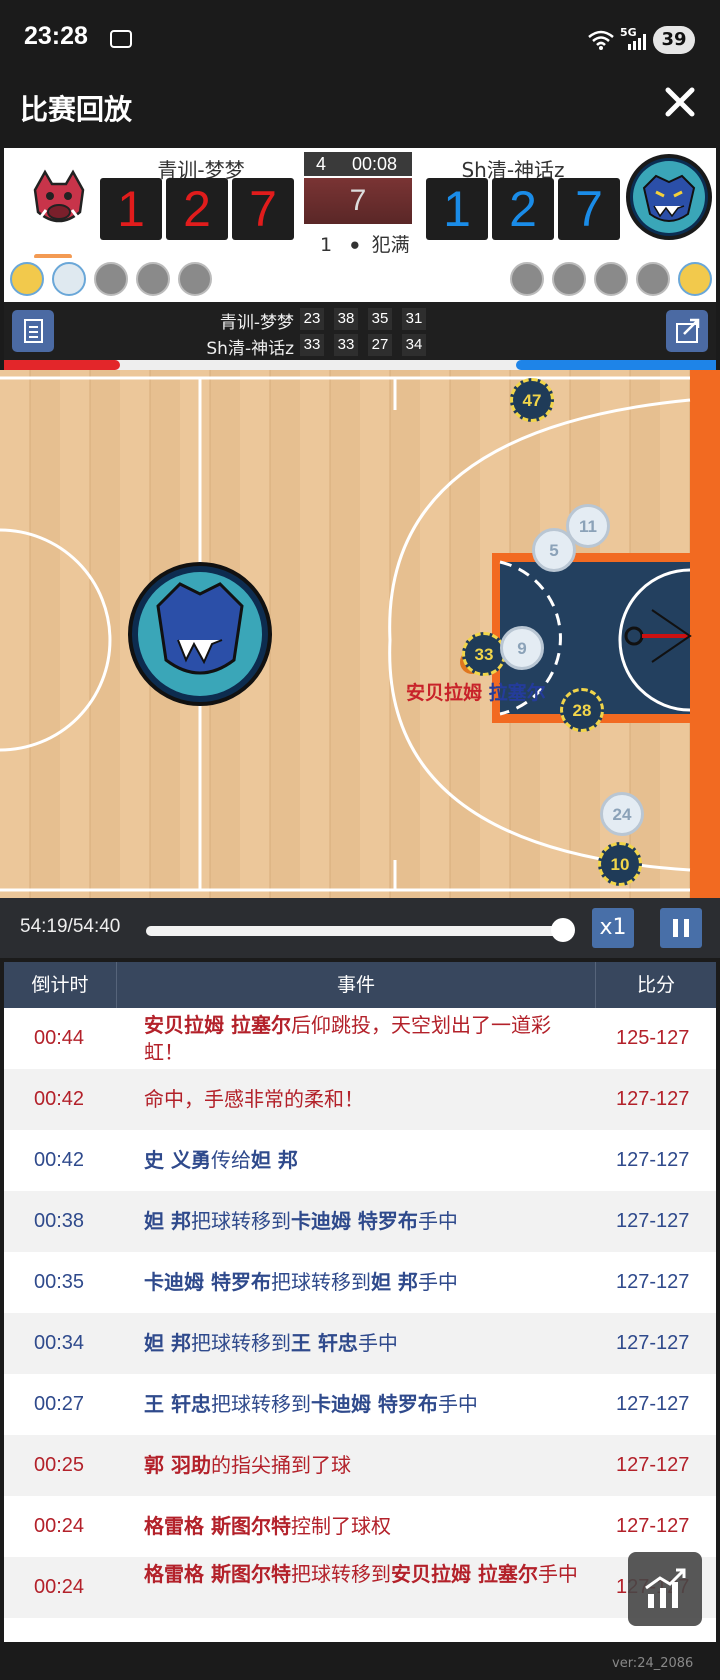 This screenshot has height=1680, width=720. Describe the element at coordinates (616, 365) in the screenshot. I see `away-momentum` at that location.